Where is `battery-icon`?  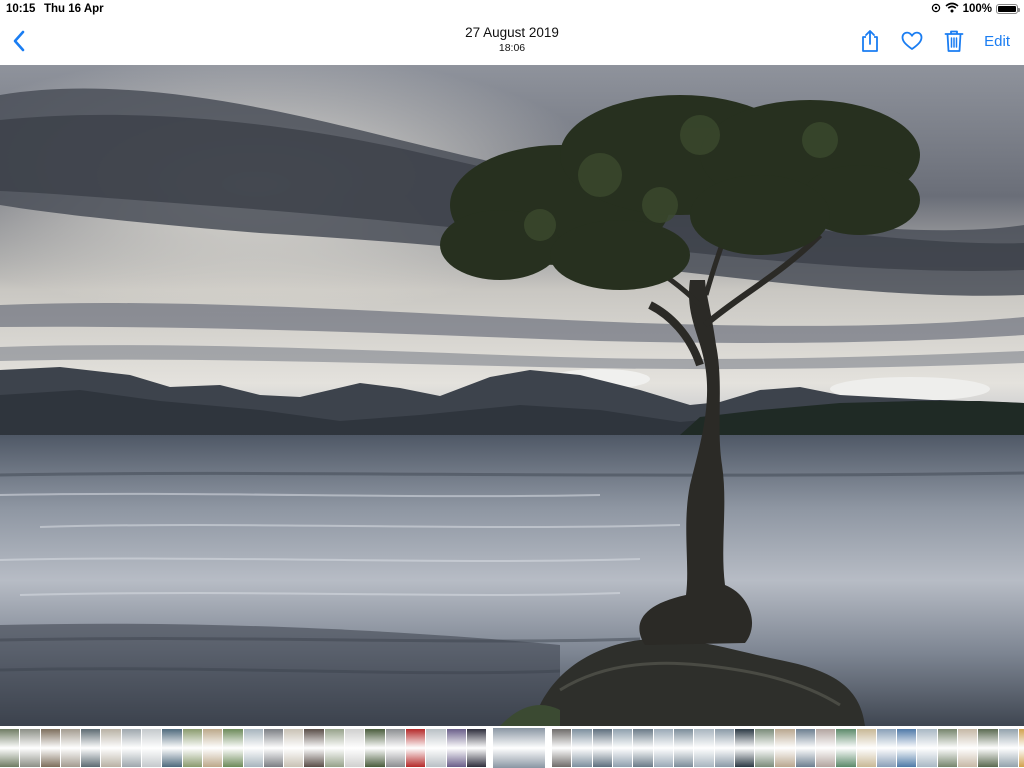 battery-icon is located at coordinates (1008, 9).